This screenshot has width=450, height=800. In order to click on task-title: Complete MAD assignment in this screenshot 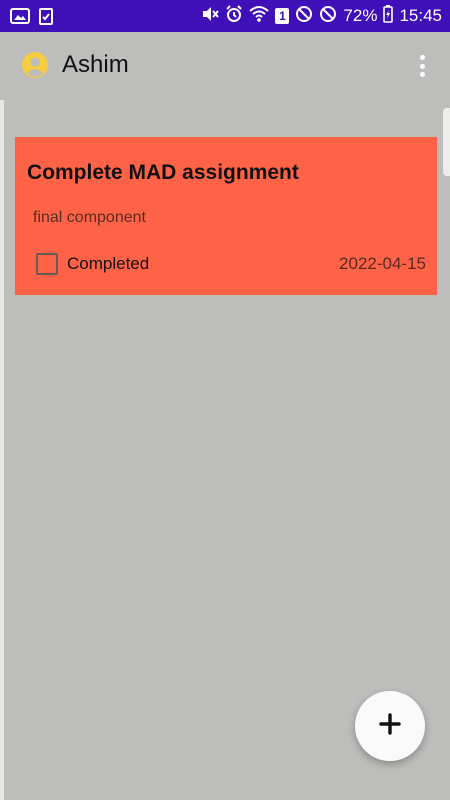, I will do `click(163, 172)`.